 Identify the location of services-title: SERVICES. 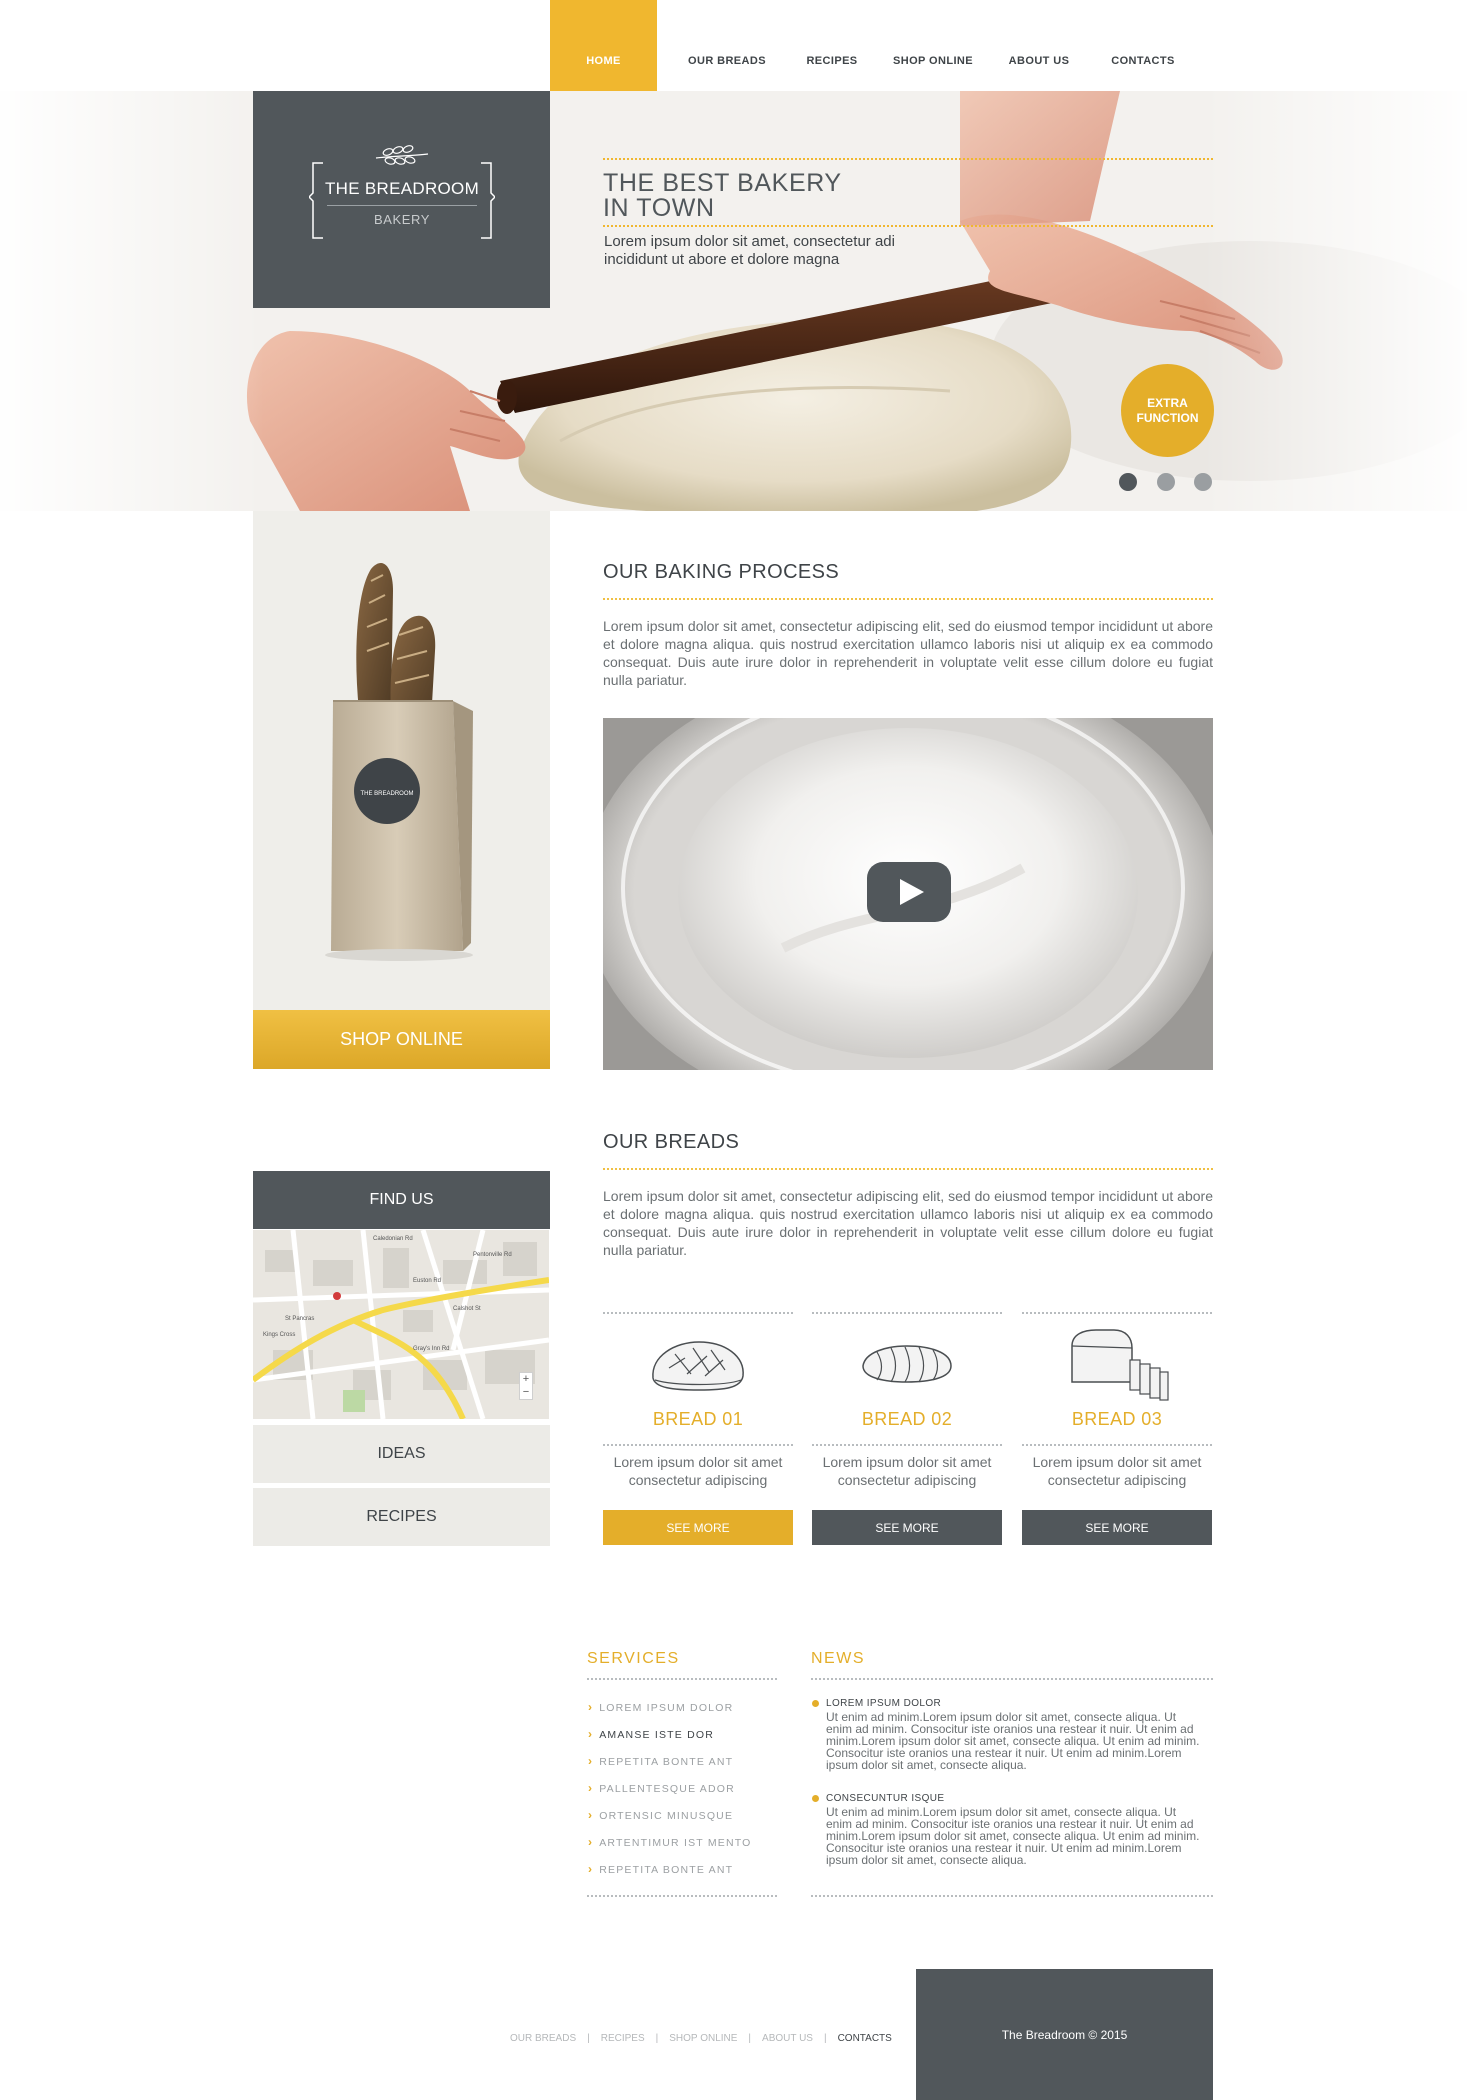
(633, 1658).